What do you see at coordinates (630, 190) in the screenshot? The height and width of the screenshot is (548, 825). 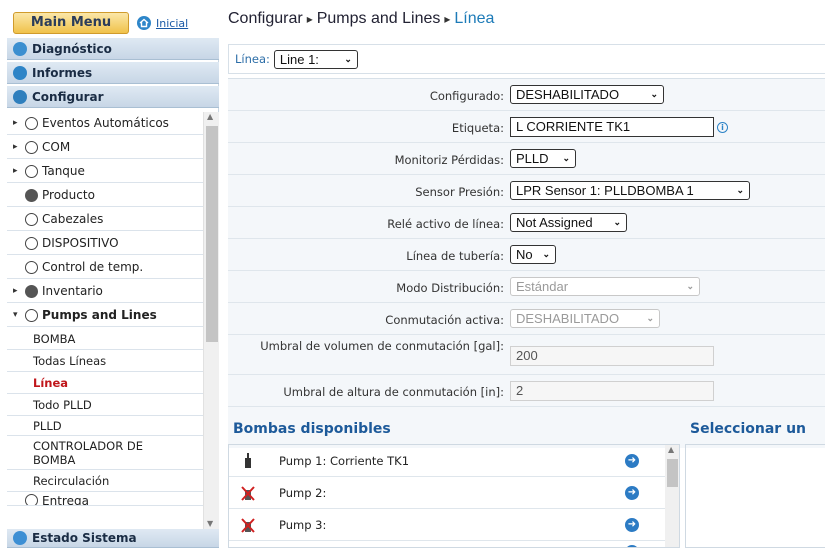 I see `sensor-presion-select: LPR Sensor 1: PLLDBOMBA 1 ⌄` at bounding box center [630, 190].